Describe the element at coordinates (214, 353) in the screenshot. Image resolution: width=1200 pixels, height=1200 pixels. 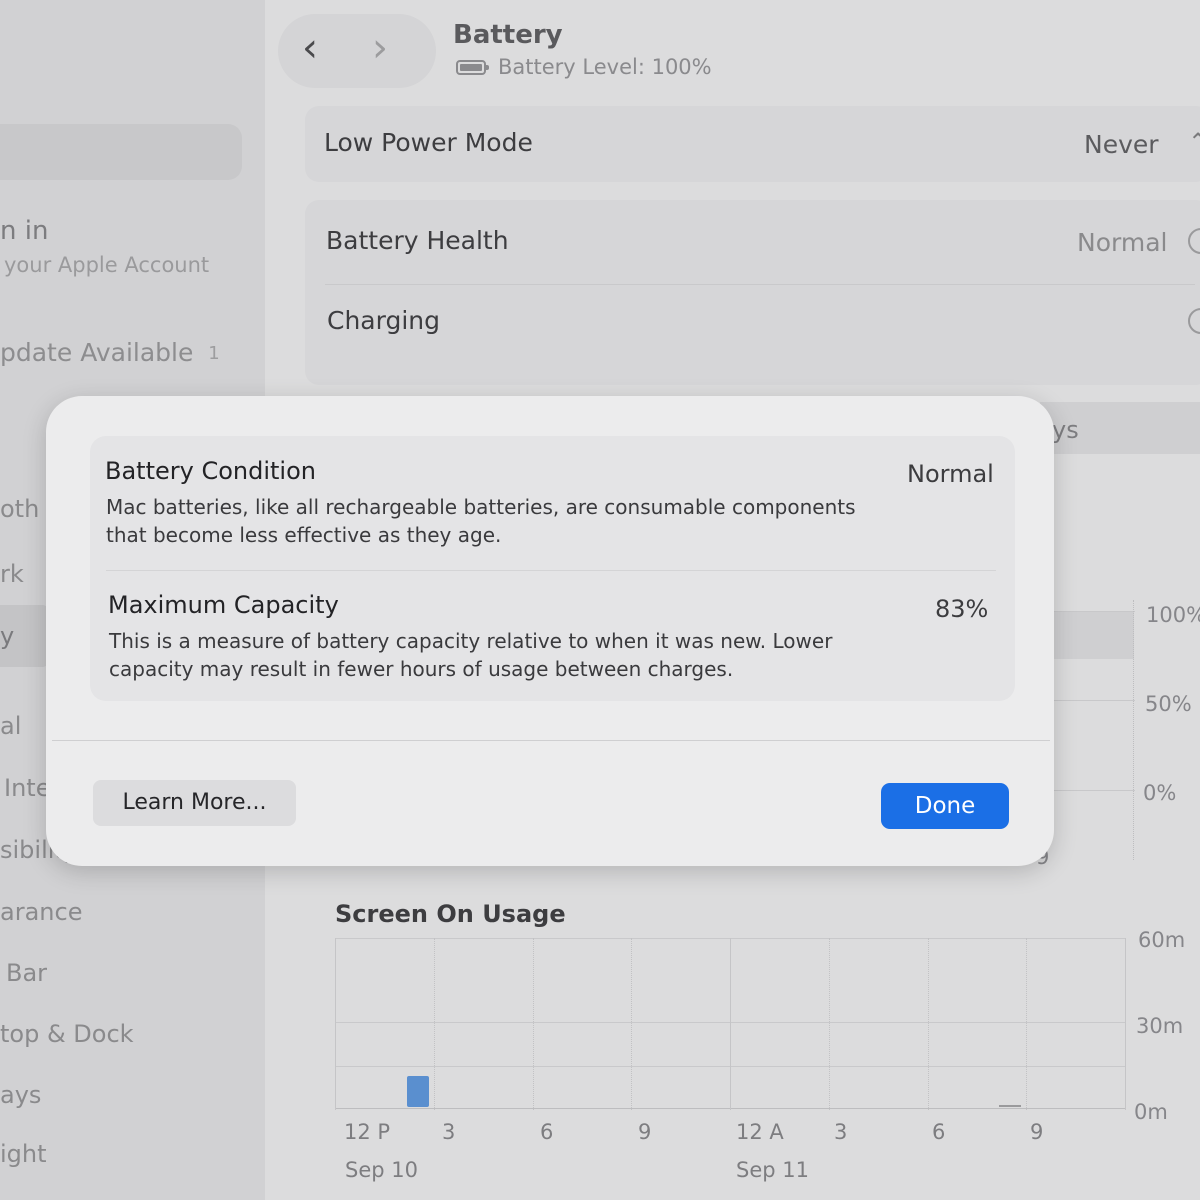
I see `update-count-badge: 1` at that location.